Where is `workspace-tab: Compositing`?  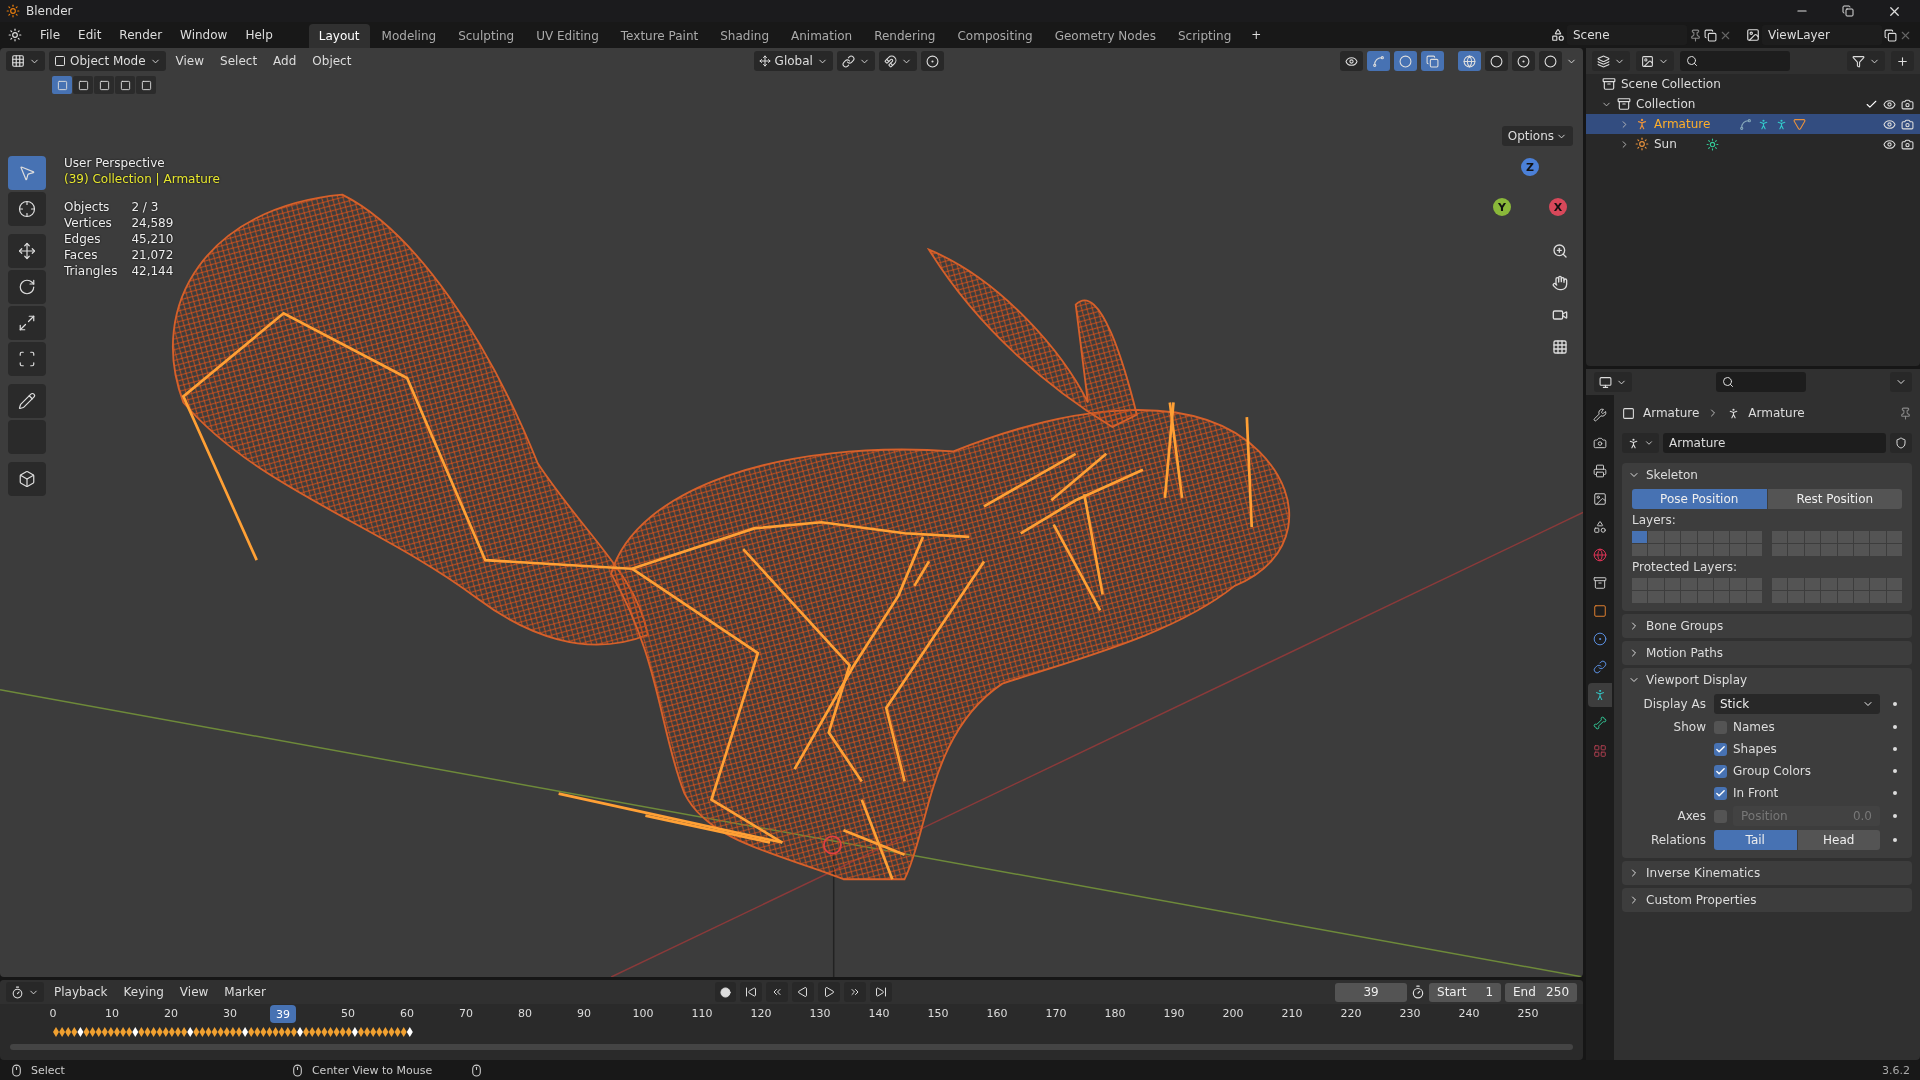 workspace-tab: Compositing is located at coordinates (995, 36).